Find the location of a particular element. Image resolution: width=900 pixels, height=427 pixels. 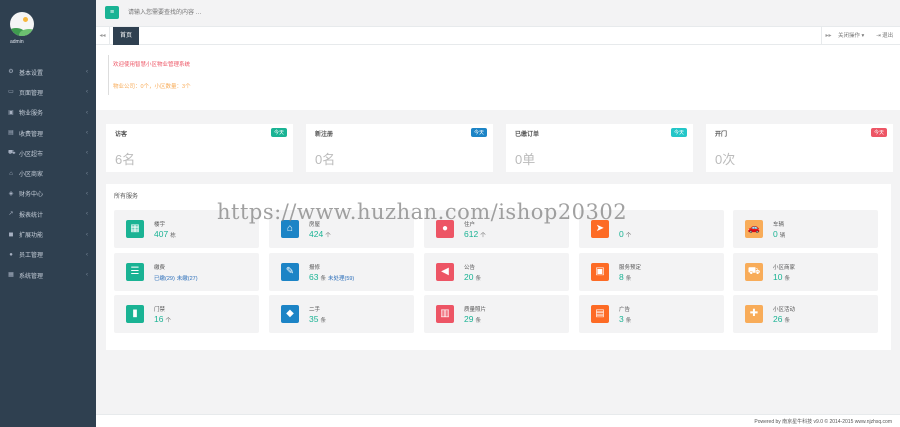

stat-title: 访客 is located at coordinates (121, 135).